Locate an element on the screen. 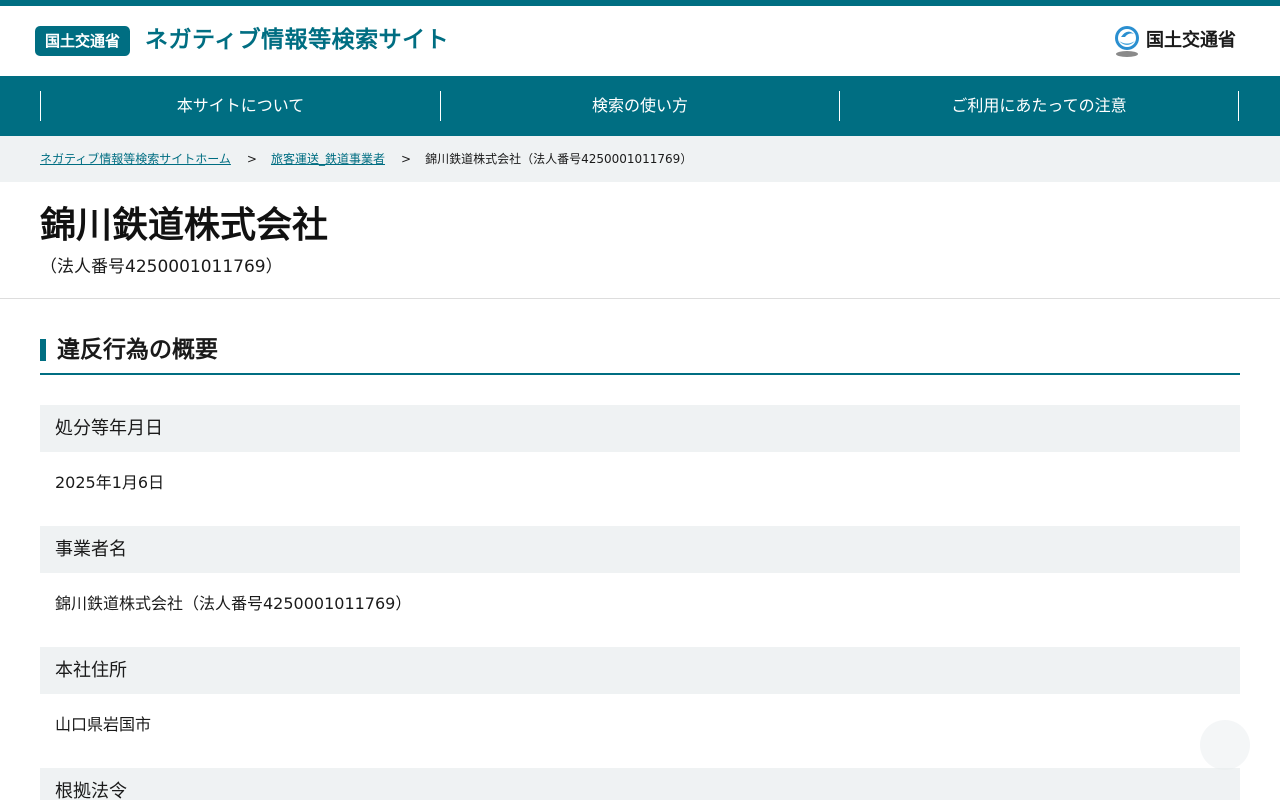 This screenshot has height=800, width=1280. ministry-badge: 国土交通省 is located at coordinates (83, 41).